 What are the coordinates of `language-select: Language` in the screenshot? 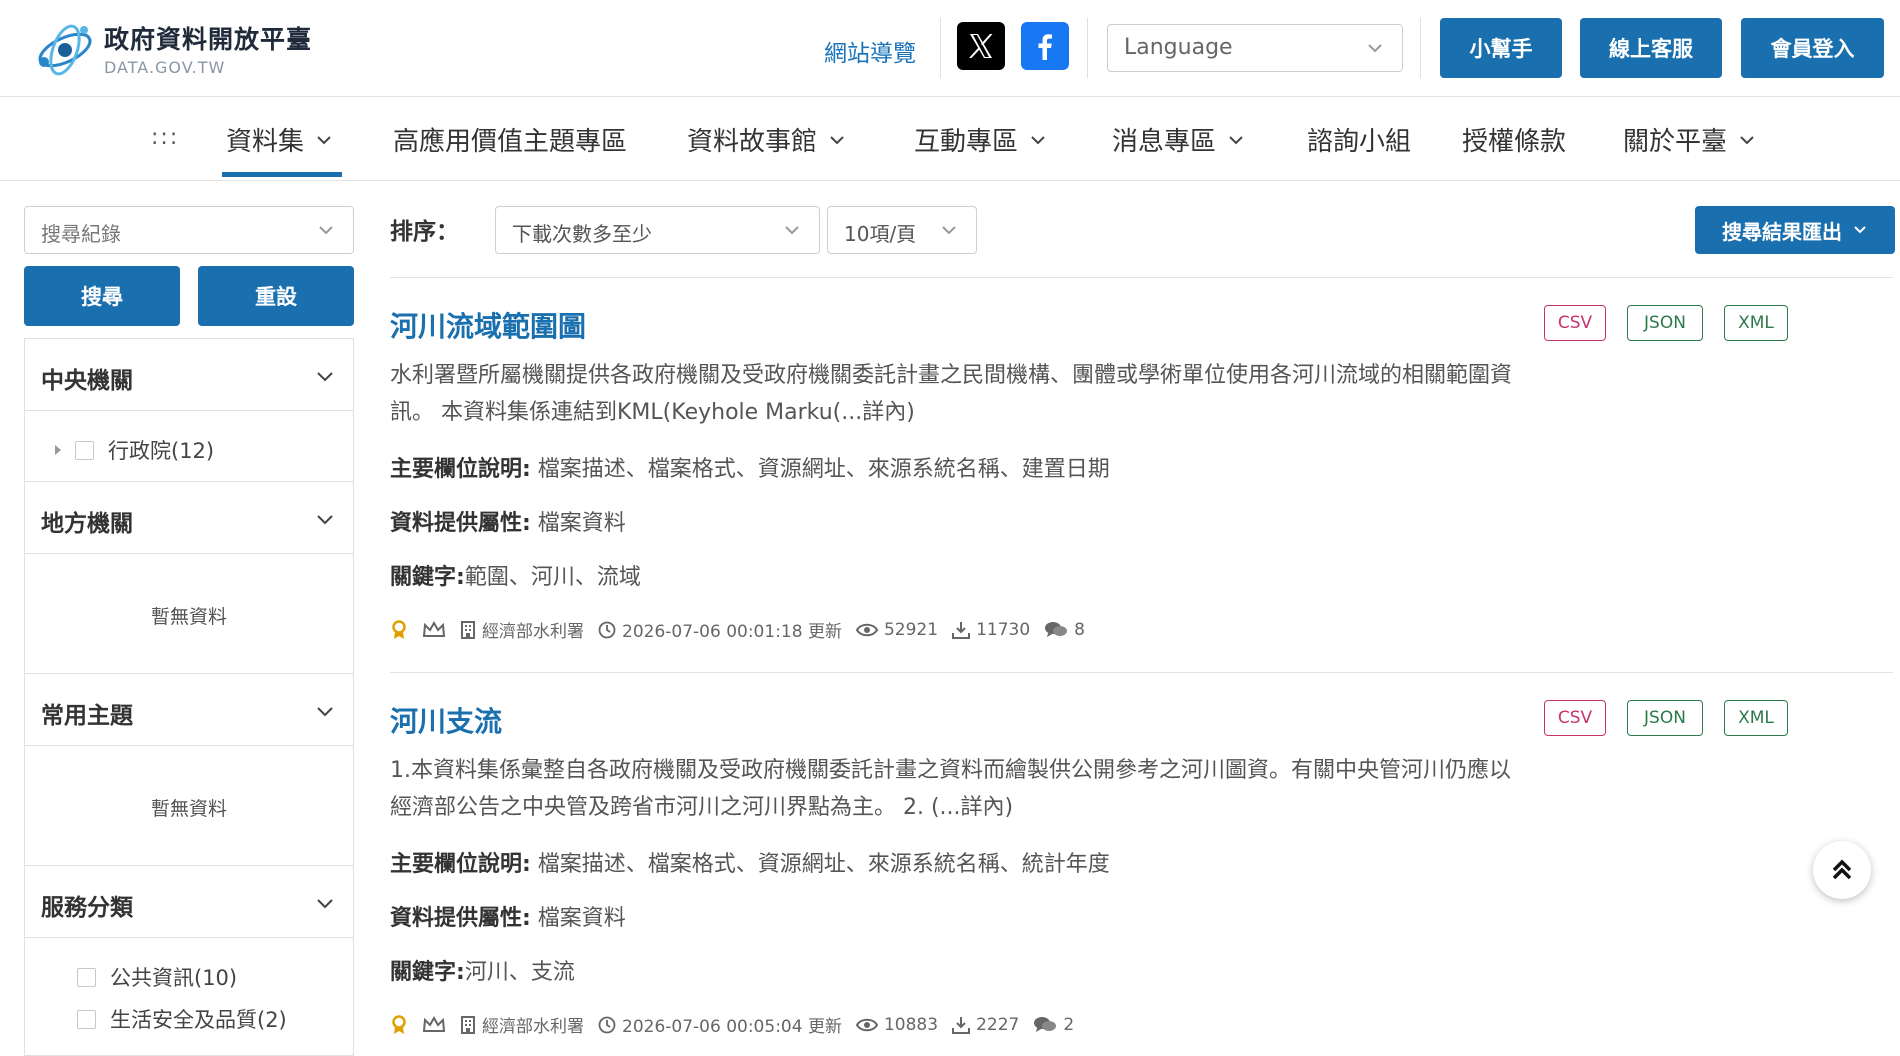 It's located at (1255, 48).